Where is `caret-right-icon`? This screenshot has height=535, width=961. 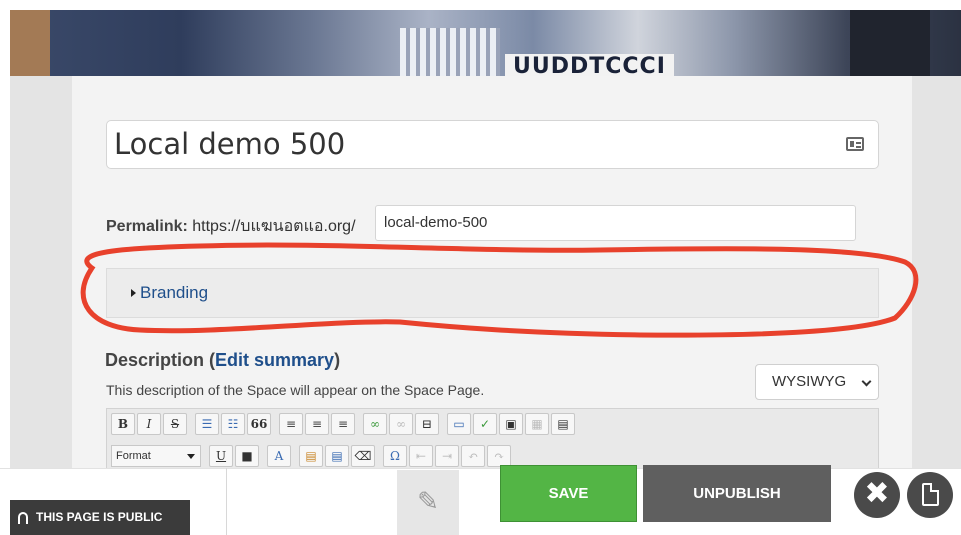
caret-right-icon is located at coordinates (133, 293).